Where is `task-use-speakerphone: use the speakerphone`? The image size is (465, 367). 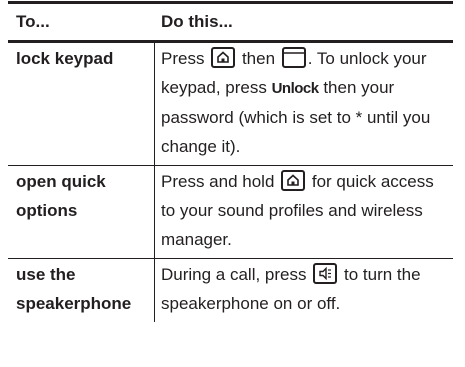
task-use-speakerphone: use the speakerphone is located at coordinates (81, 290).